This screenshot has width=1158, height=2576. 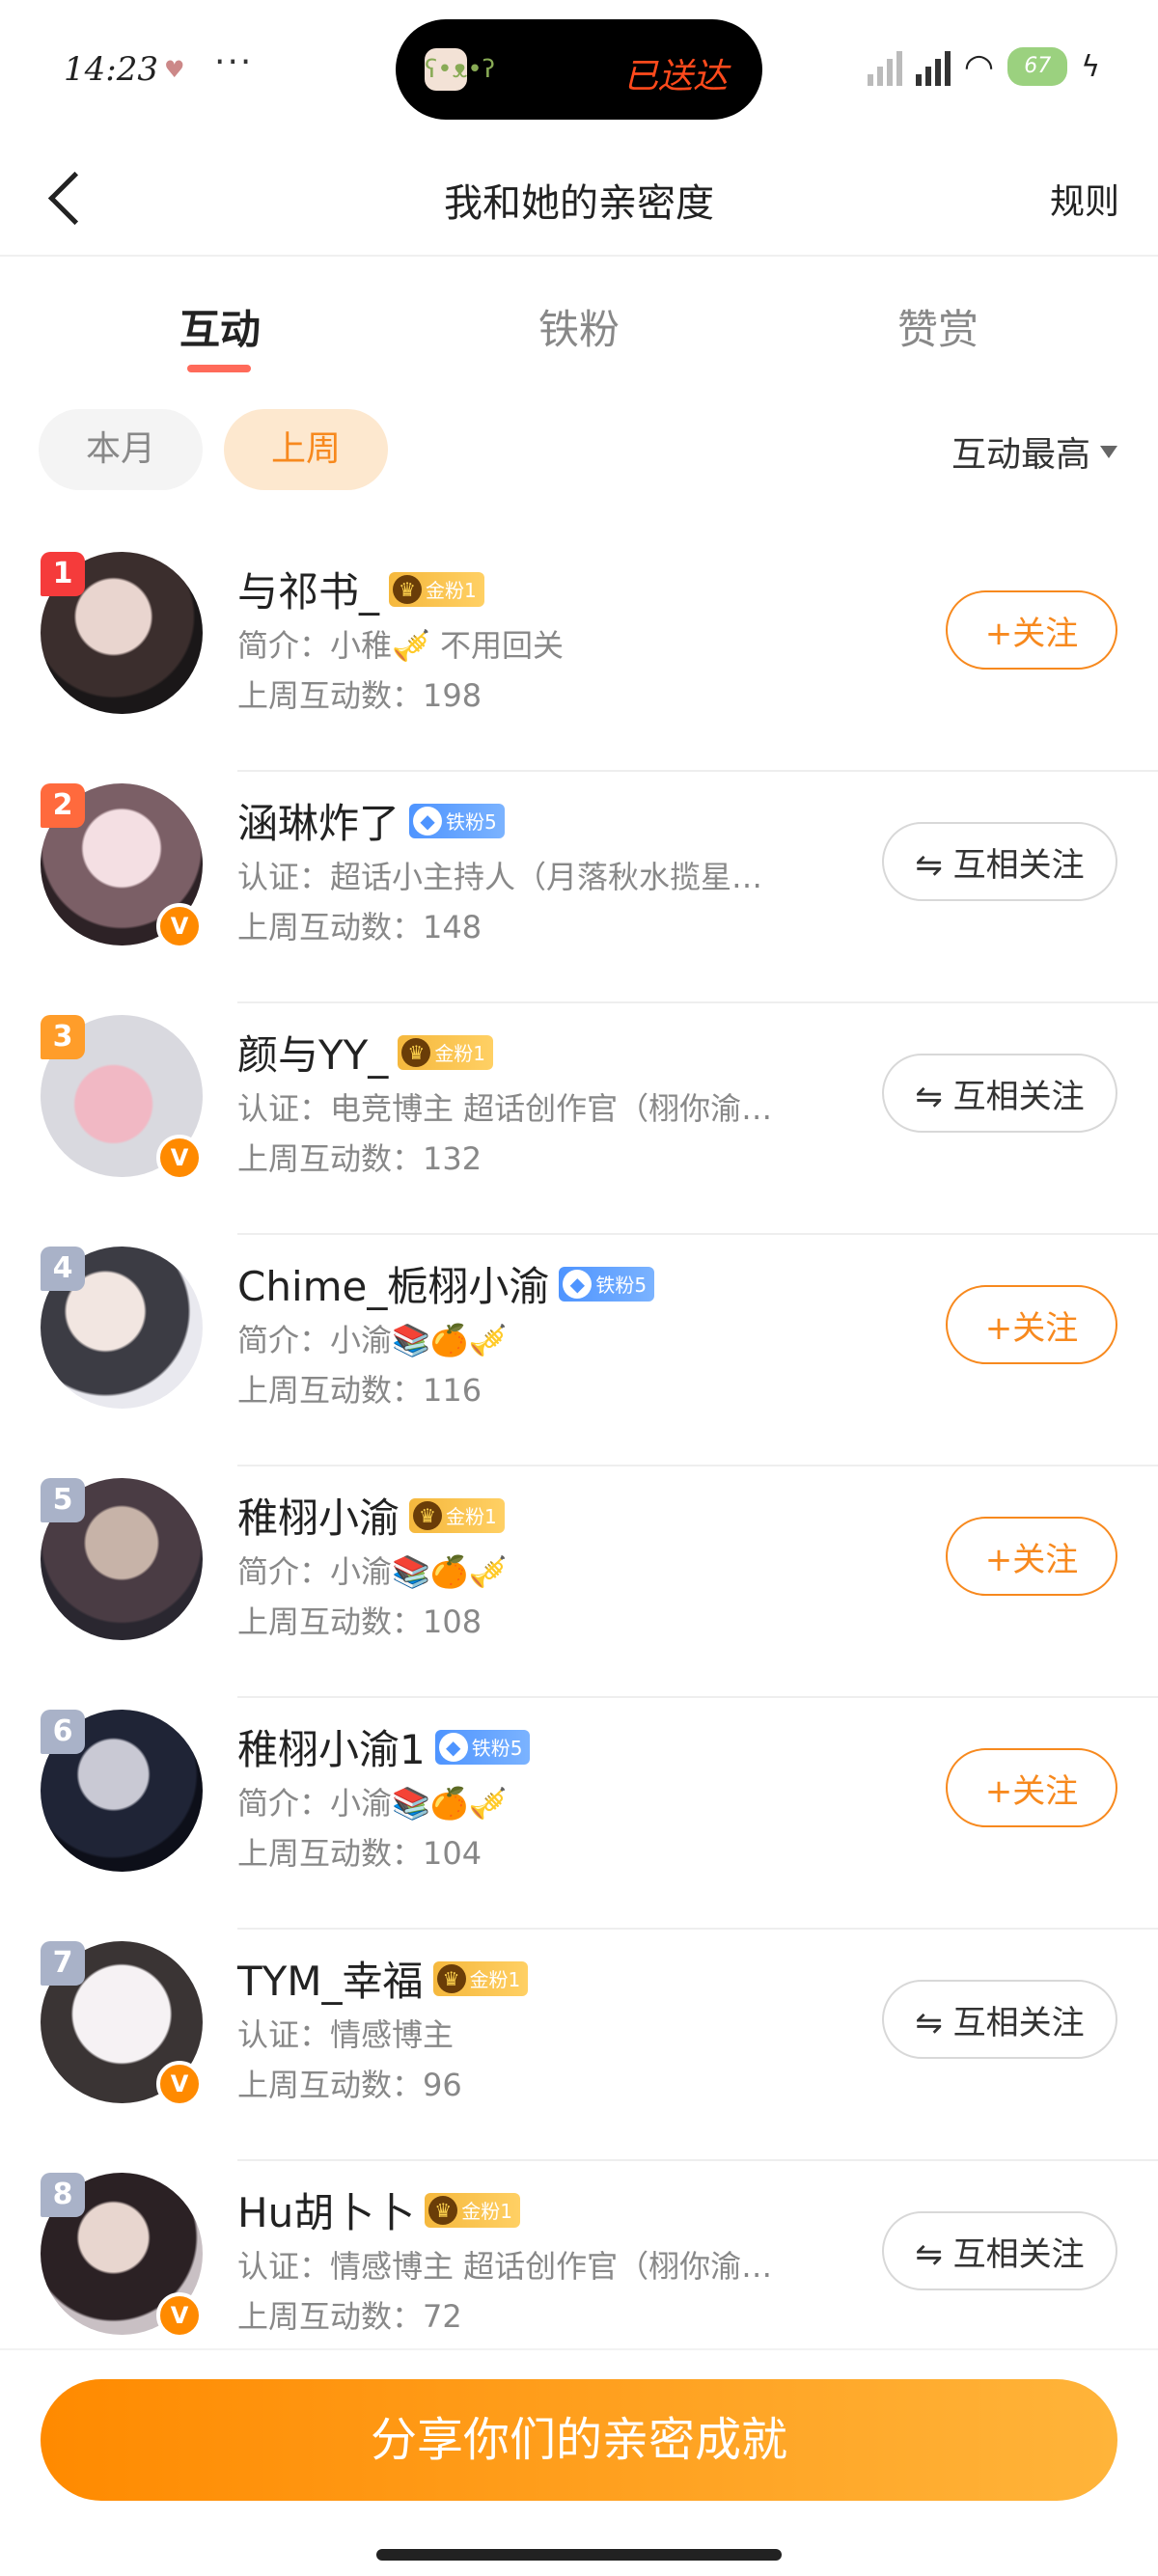 What do you see at coordinates (331, 1747) in the screenshot?
I see `user-name: 稚栩小渝1` at bounding box center [331, 1747].